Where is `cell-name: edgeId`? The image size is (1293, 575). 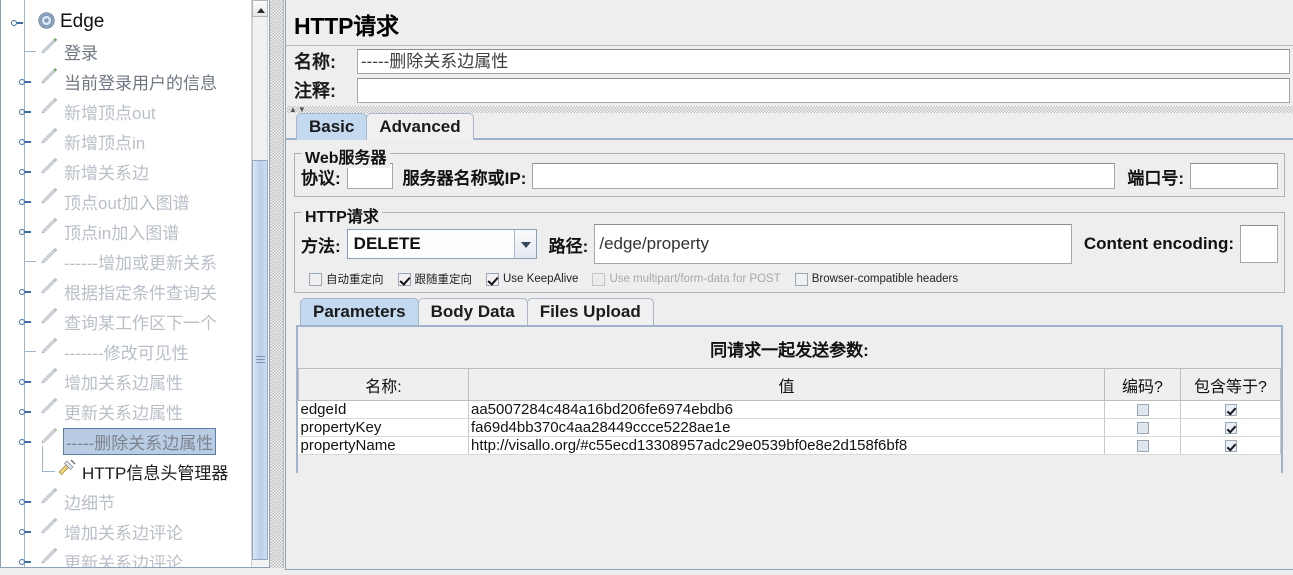
cell-name: edgeId is located at coordinates (383, 409).